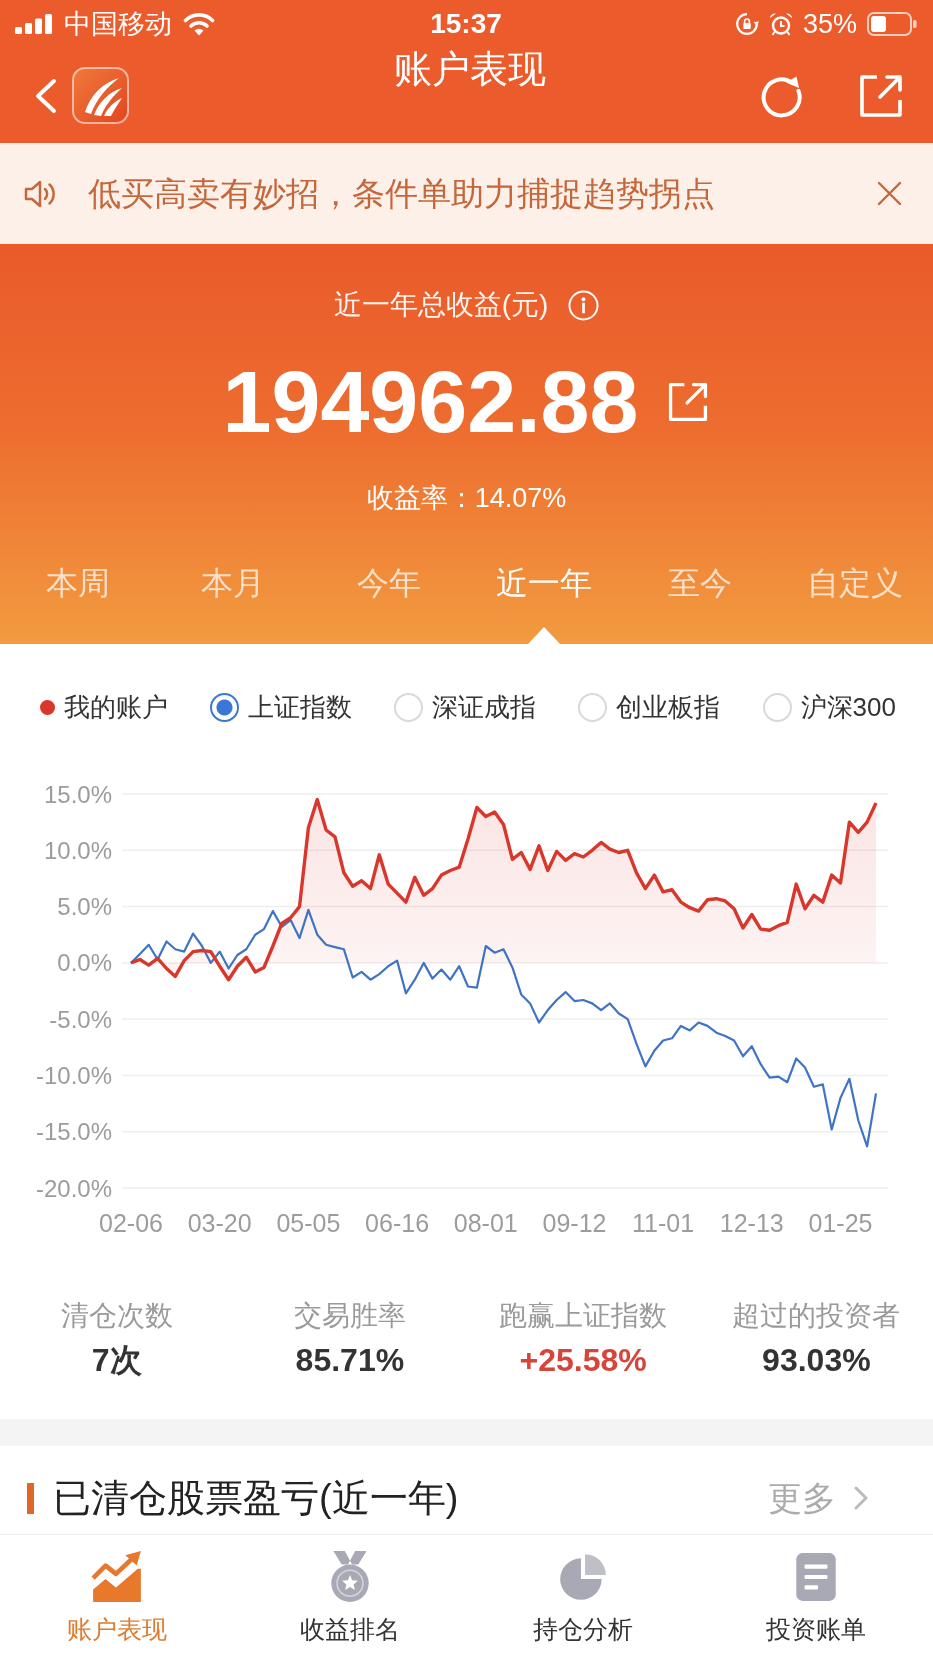  I want to click on wifi-icon, so click(199, 24).